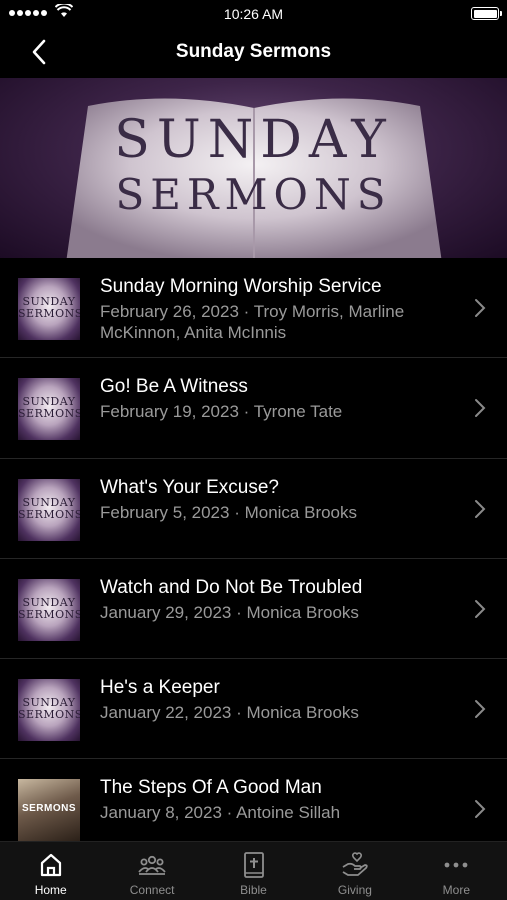 This screenshot has width=507, height=900. Describe the element at coordinates (456, 865) in the screenshot. I see `more-icon` at that location.